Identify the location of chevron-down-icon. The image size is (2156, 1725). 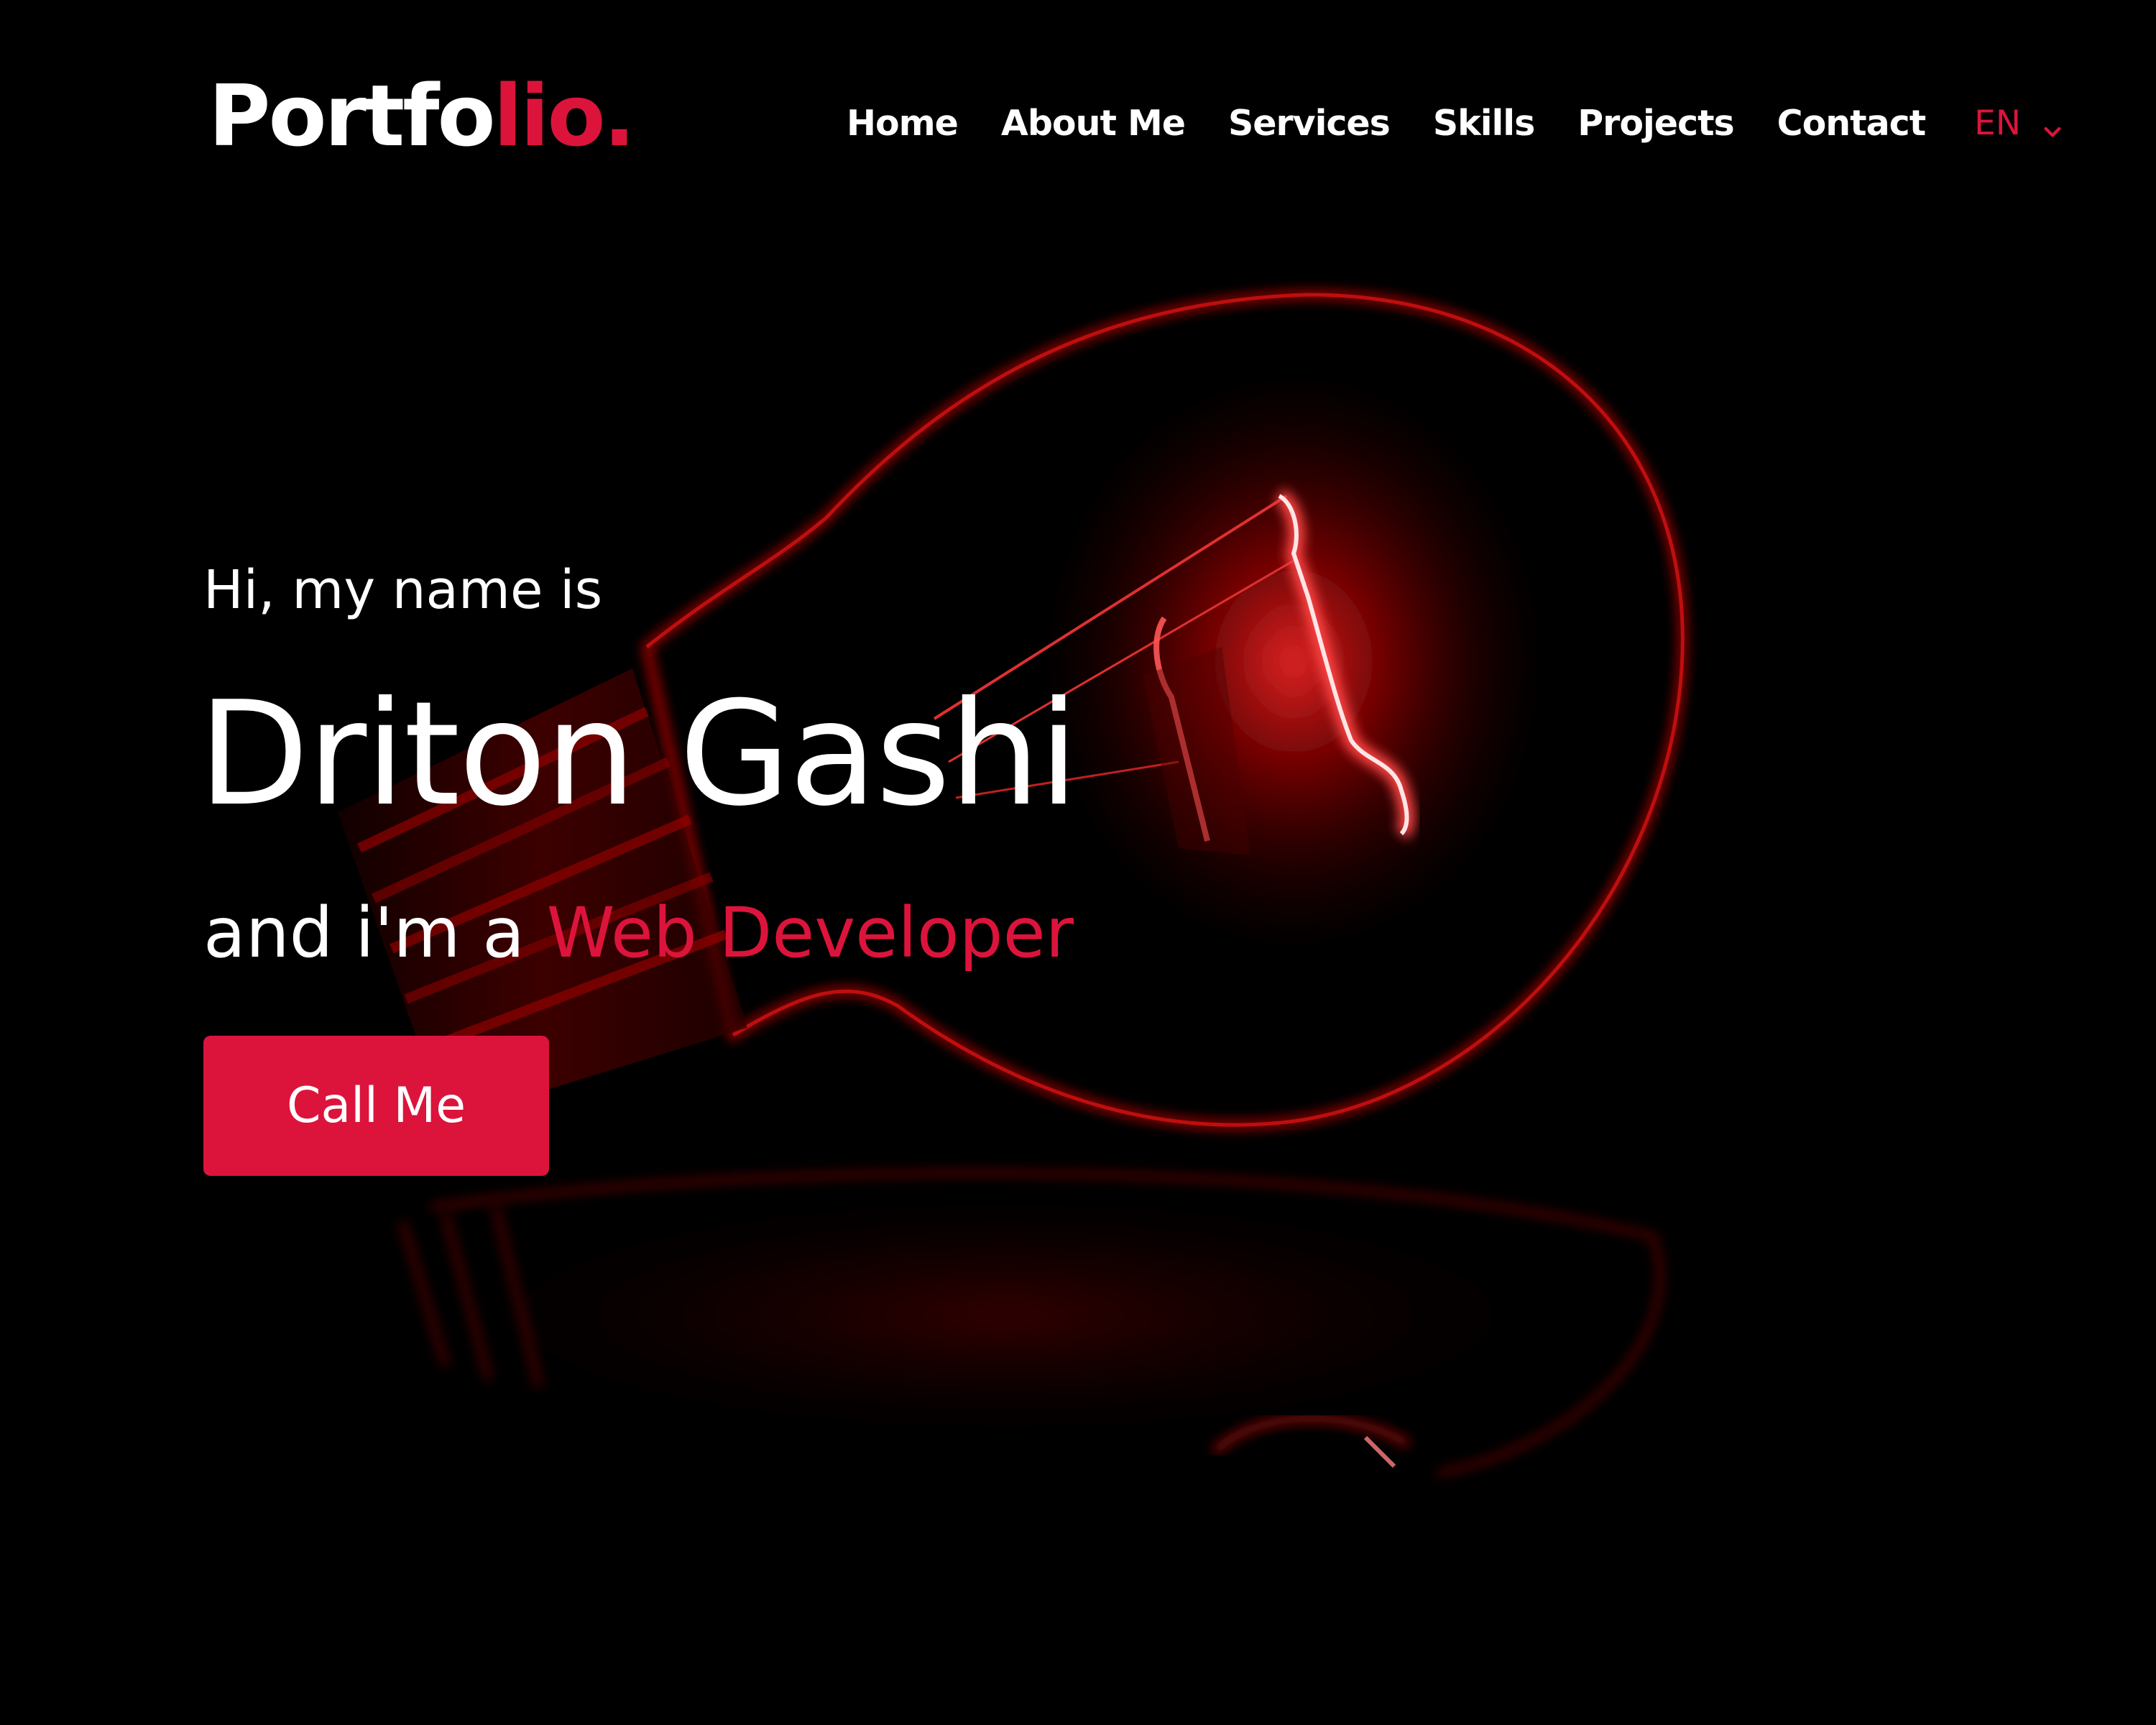
(2052, 124).